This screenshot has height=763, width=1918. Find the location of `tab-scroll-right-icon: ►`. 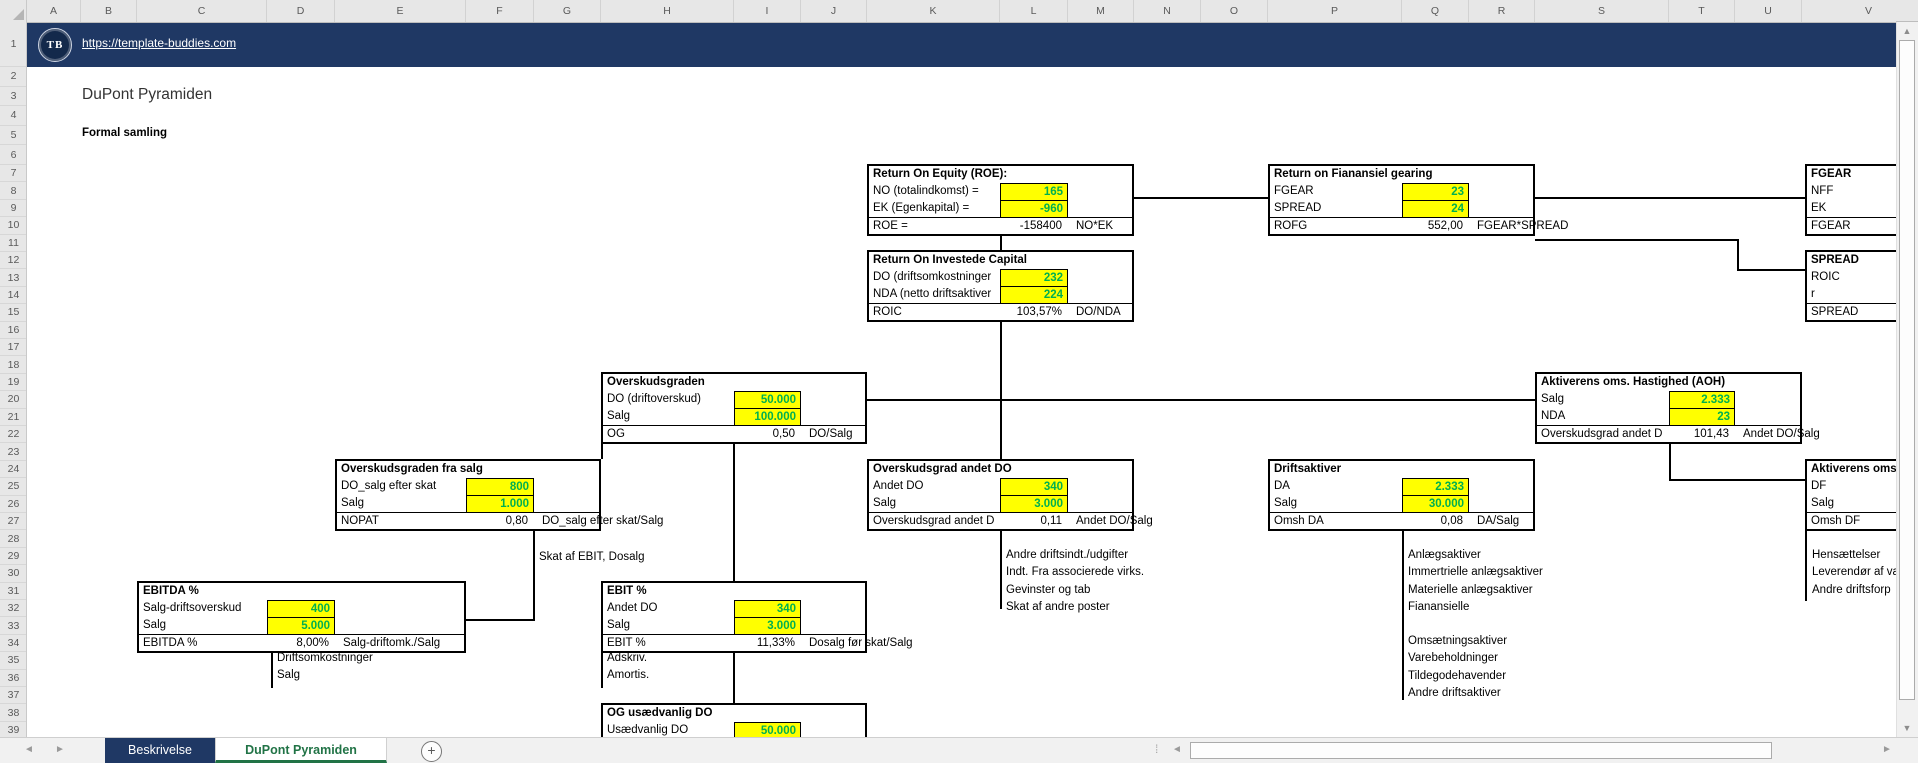

tab-scroll-right-icon: ► is located at coordinates (60, 749).